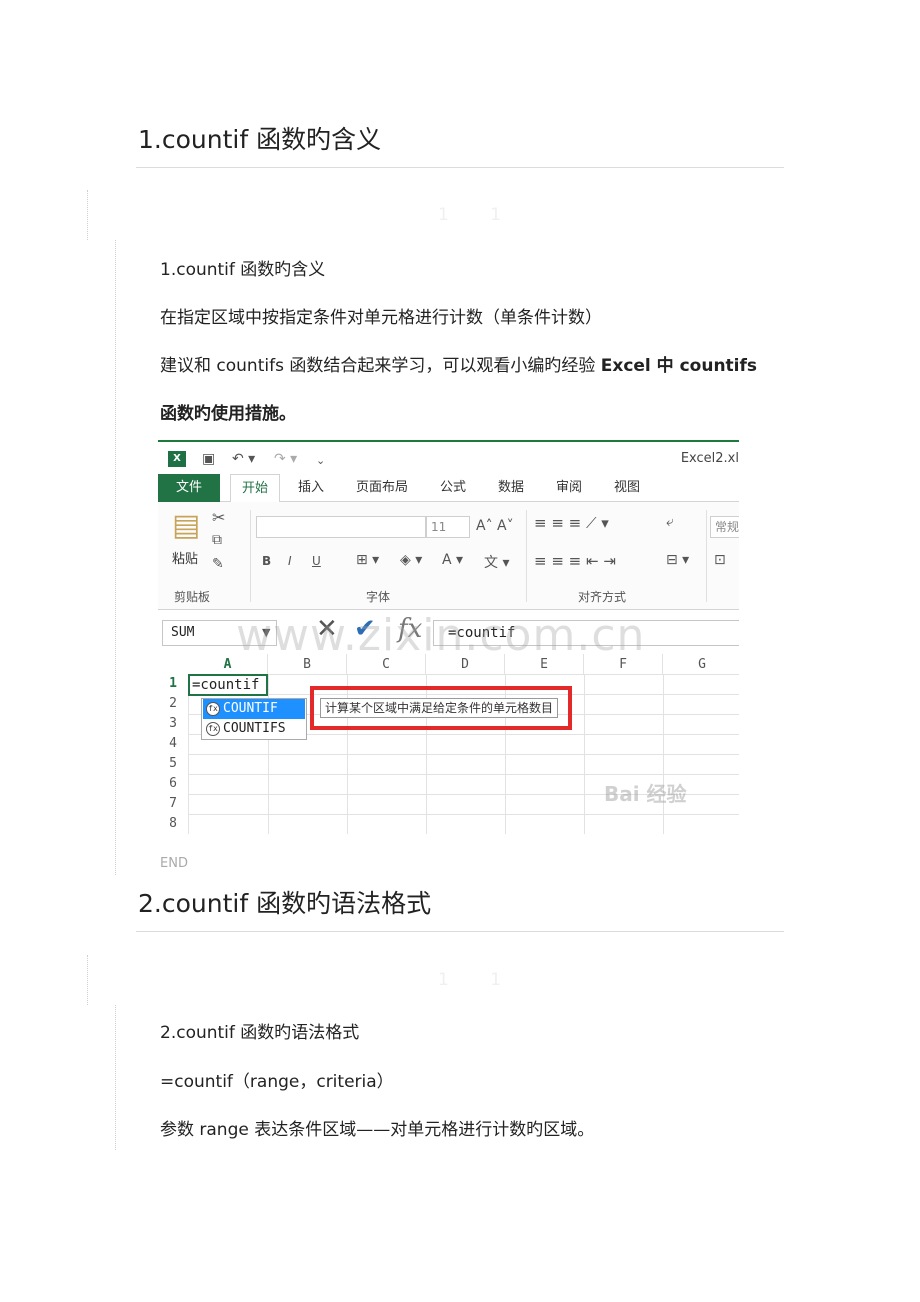 The height and width of the screenshot is (1302, 920). I want to click on row-header: 4, so click(173, 744).